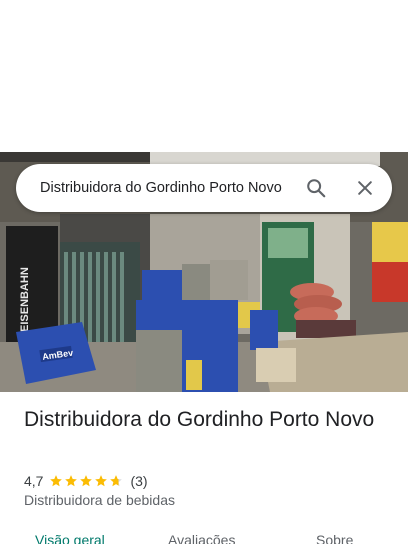 The height and width of the screenshot is (544, 408). Describe the element at coordinates (172, 188) in the screenshot. I see `search-input: Distribuidora do Gordinho Porto Novo` at that location.